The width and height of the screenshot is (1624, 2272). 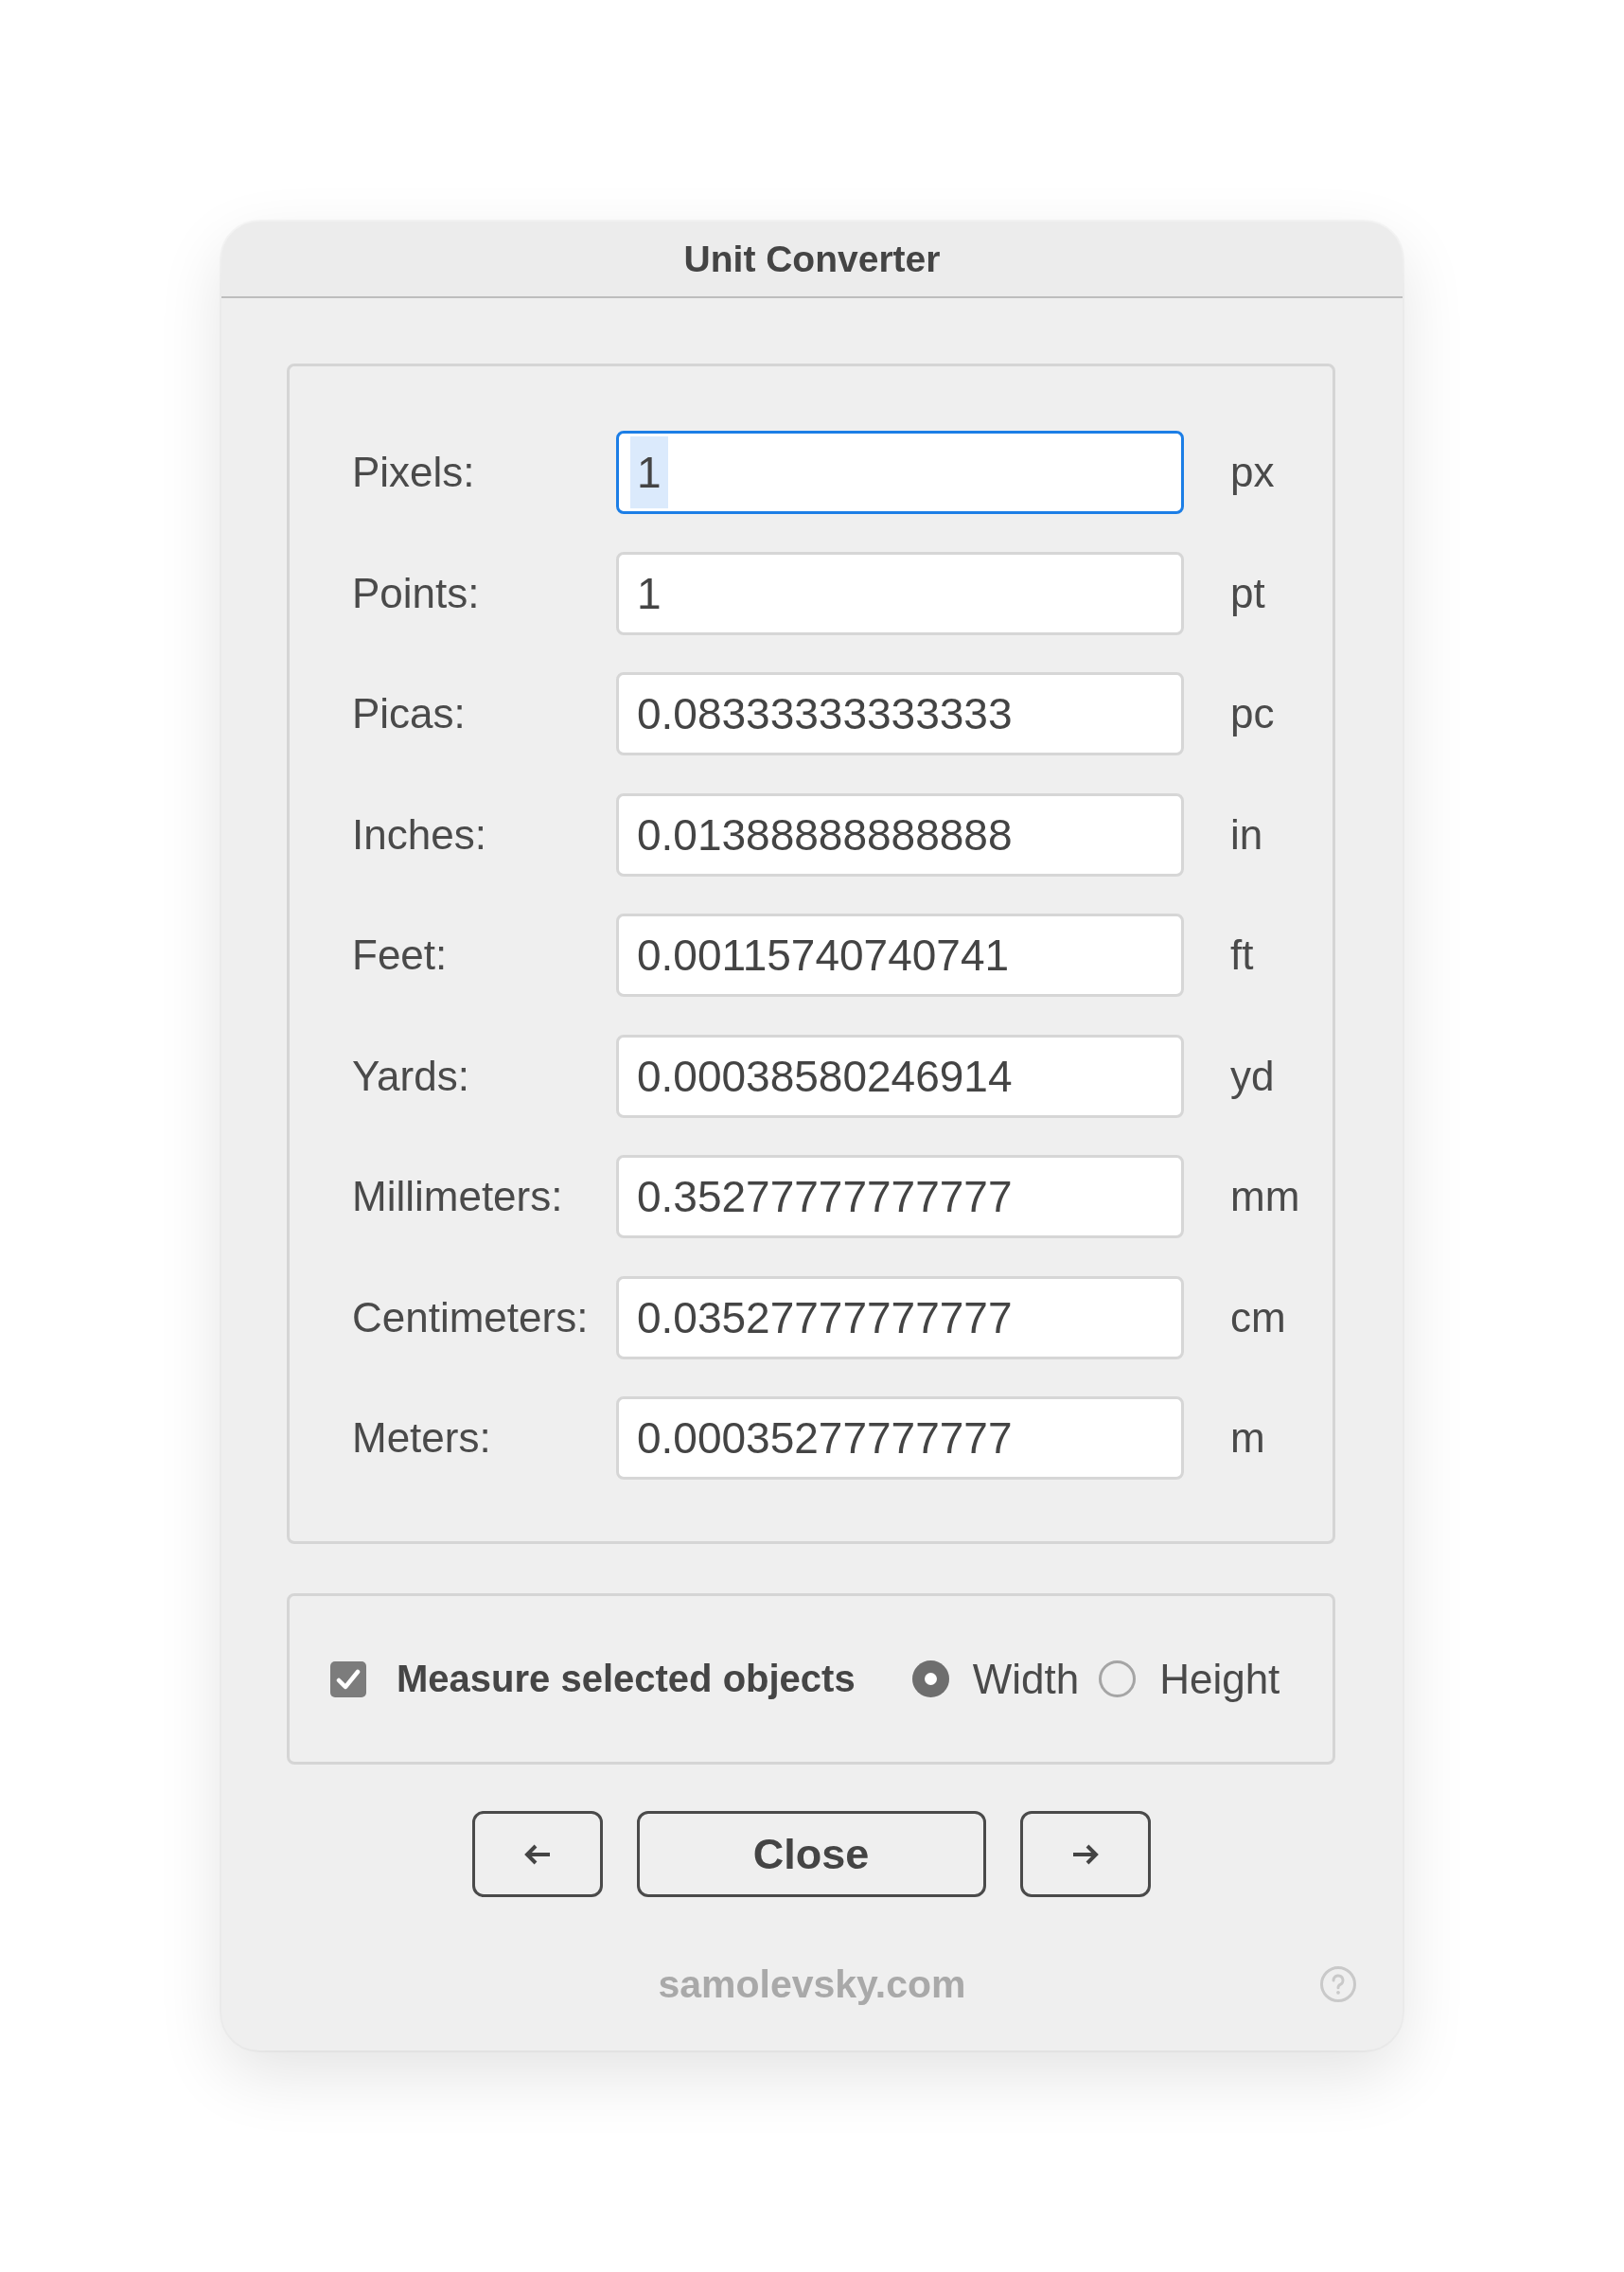 What do you see at coordinates (900, 834) in the screenshot?
I see `input-field: 0.01388888888888` at bounding box center [900, 834].